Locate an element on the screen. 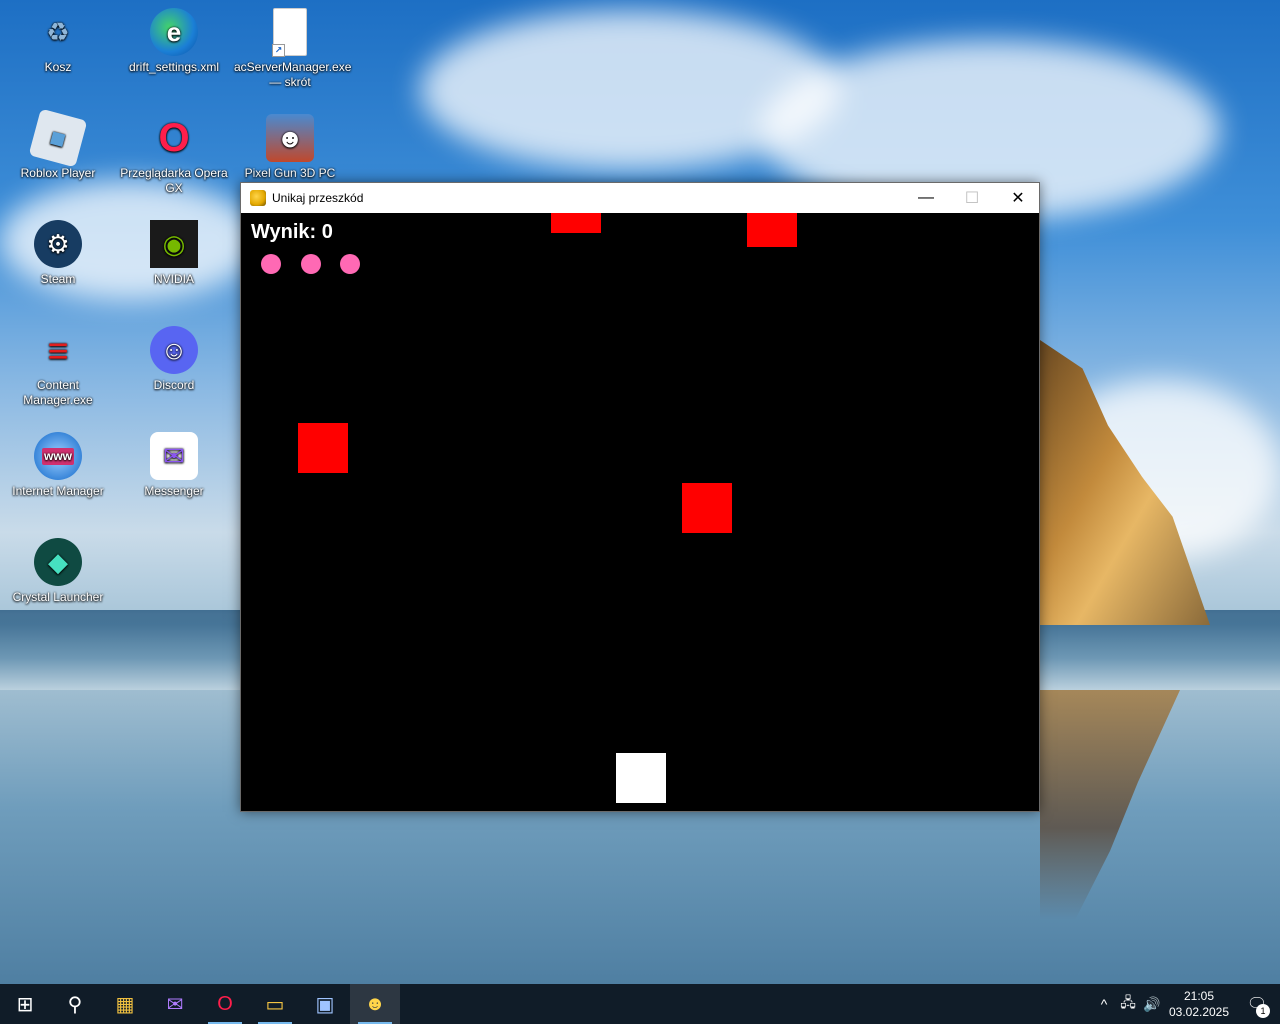 Image resolution: width=1280 pixels, height=1024 pixels. desktop-icon-label: drift_settings.xml is located at coordinates (174, 67).